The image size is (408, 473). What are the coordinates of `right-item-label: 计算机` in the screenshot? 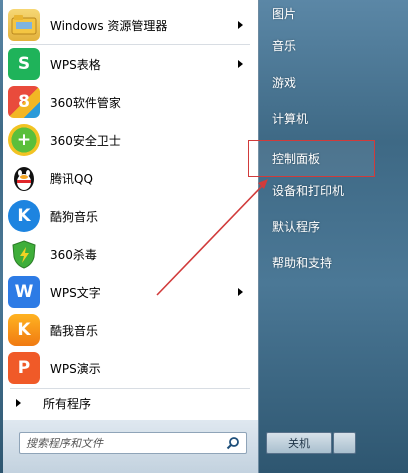 It's located at (290, 118).